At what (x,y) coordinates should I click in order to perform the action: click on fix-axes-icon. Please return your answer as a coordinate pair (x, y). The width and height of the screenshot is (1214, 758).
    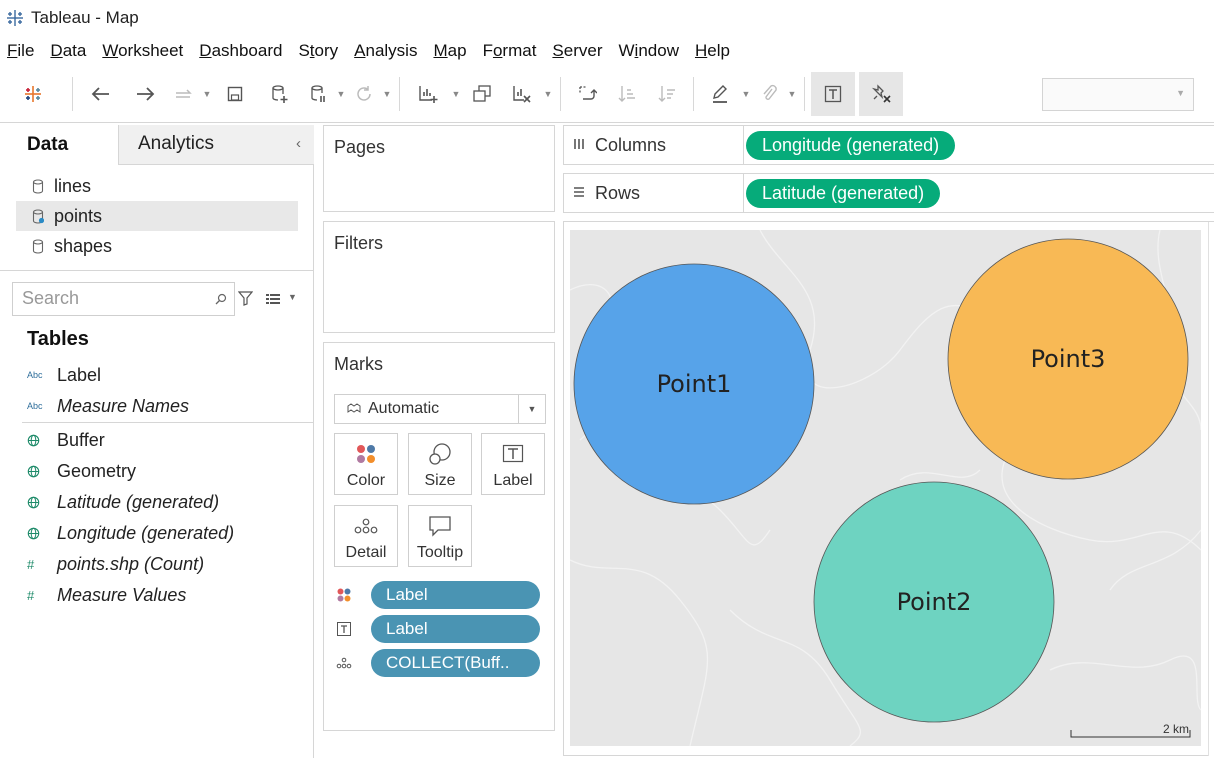
    Looking at the image, I should click on (881, 94).